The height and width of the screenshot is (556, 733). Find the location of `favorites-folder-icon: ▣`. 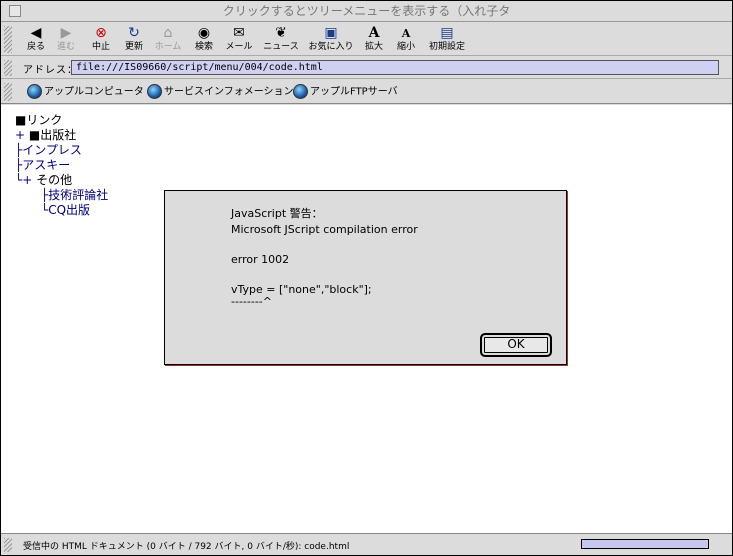

favorites-folder-icon: ▣ is located at coordinates (331, 33).